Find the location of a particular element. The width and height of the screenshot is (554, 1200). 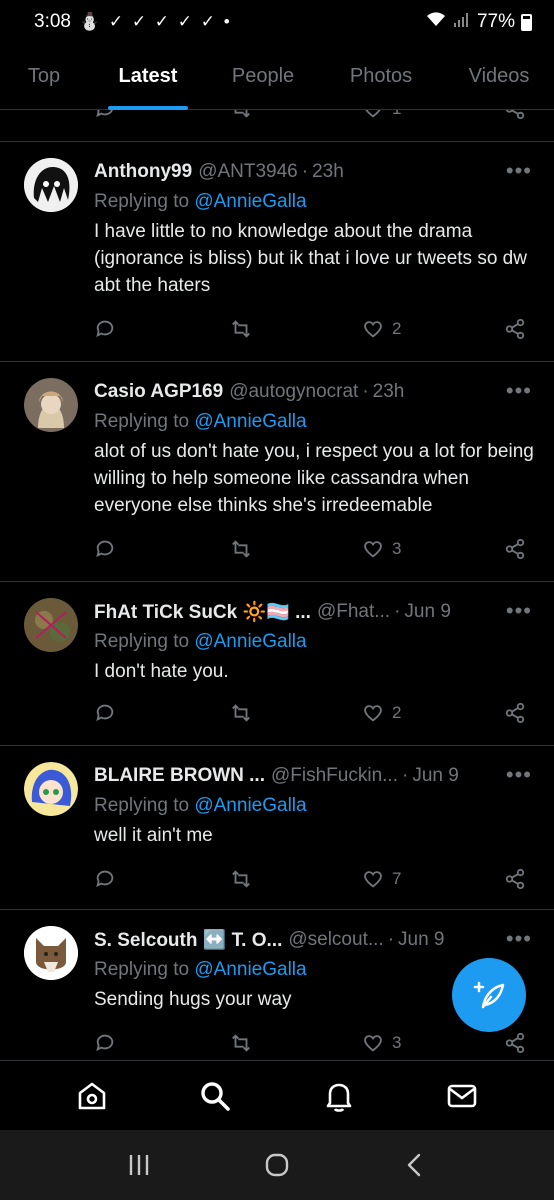

like-button: 1 is located at coordinates (381, 115).